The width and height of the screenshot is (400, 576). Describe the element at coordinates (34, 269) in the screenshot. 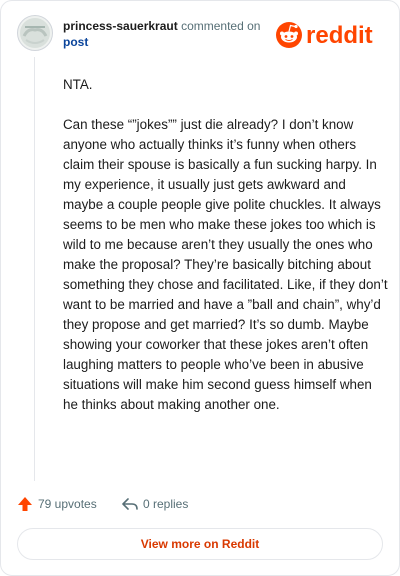

I see `thread-line` at that location.